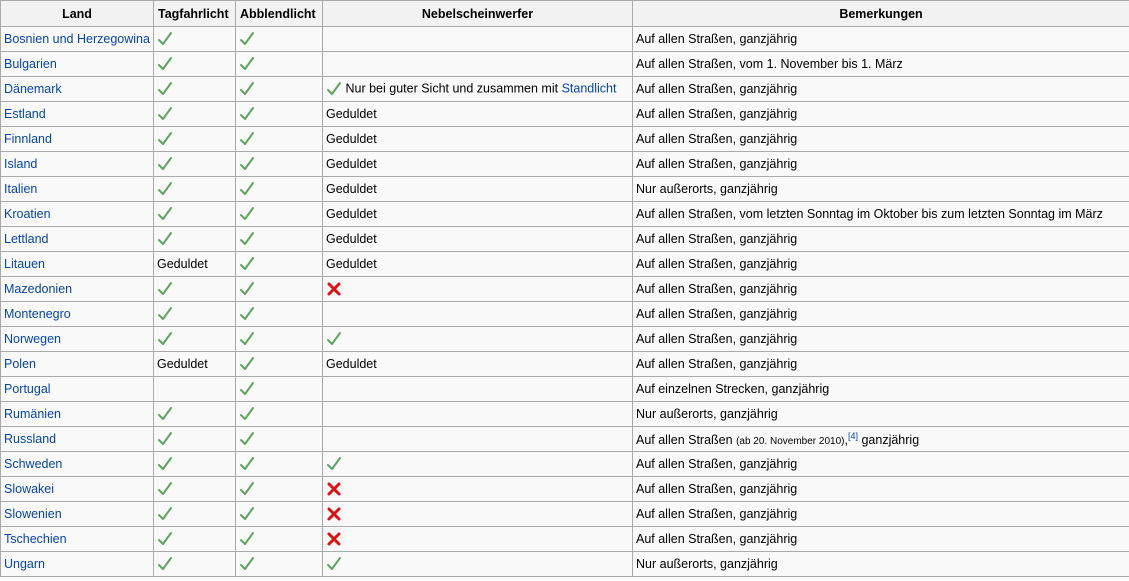 The height and width of the screenshot is (581, 1129). What do you see at coordinates (77, 13) in the screenshot?
I see `header-land: Land` at bounding box center [77, 13].